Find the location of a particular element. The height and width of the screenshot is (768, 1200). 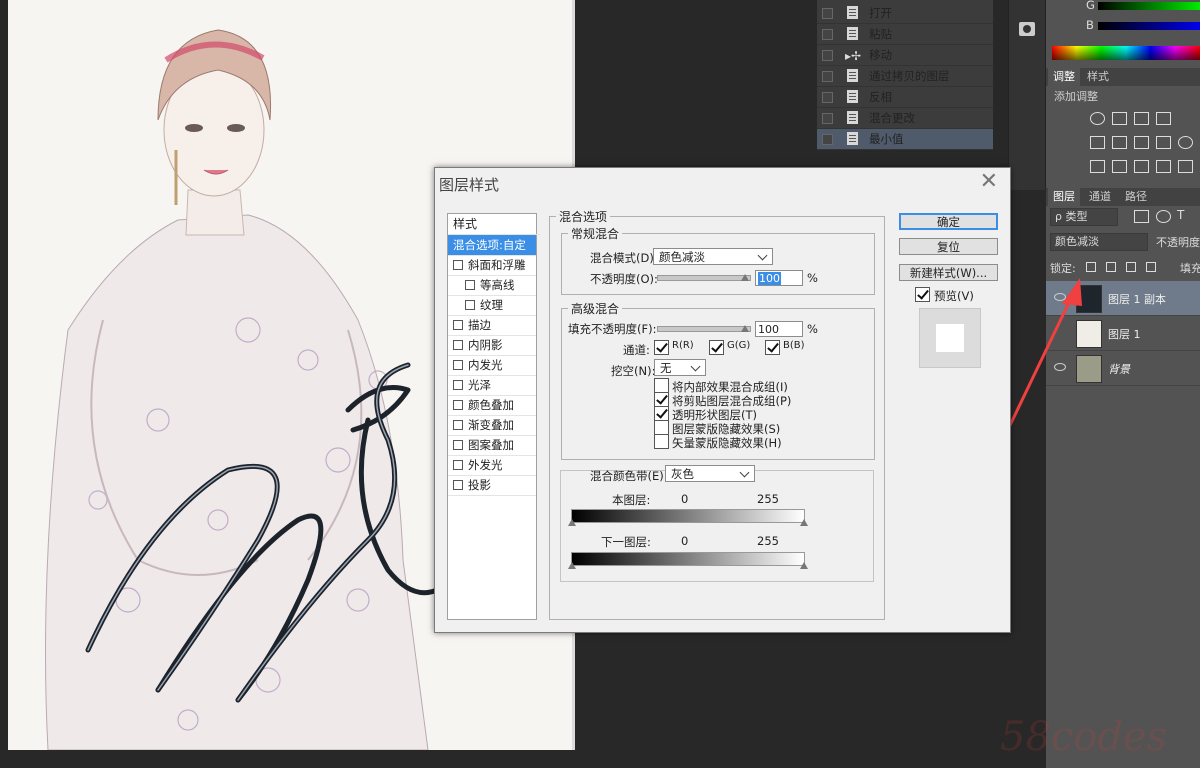

gradient-map-icon is located at coordinates (1185, 166).